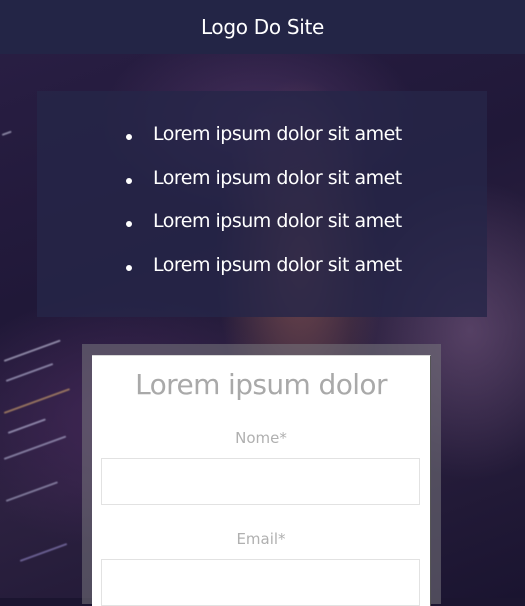 Image resolution: width=525 pixels, height=606 pixels. I want to click on email-field, so click(260, 582).